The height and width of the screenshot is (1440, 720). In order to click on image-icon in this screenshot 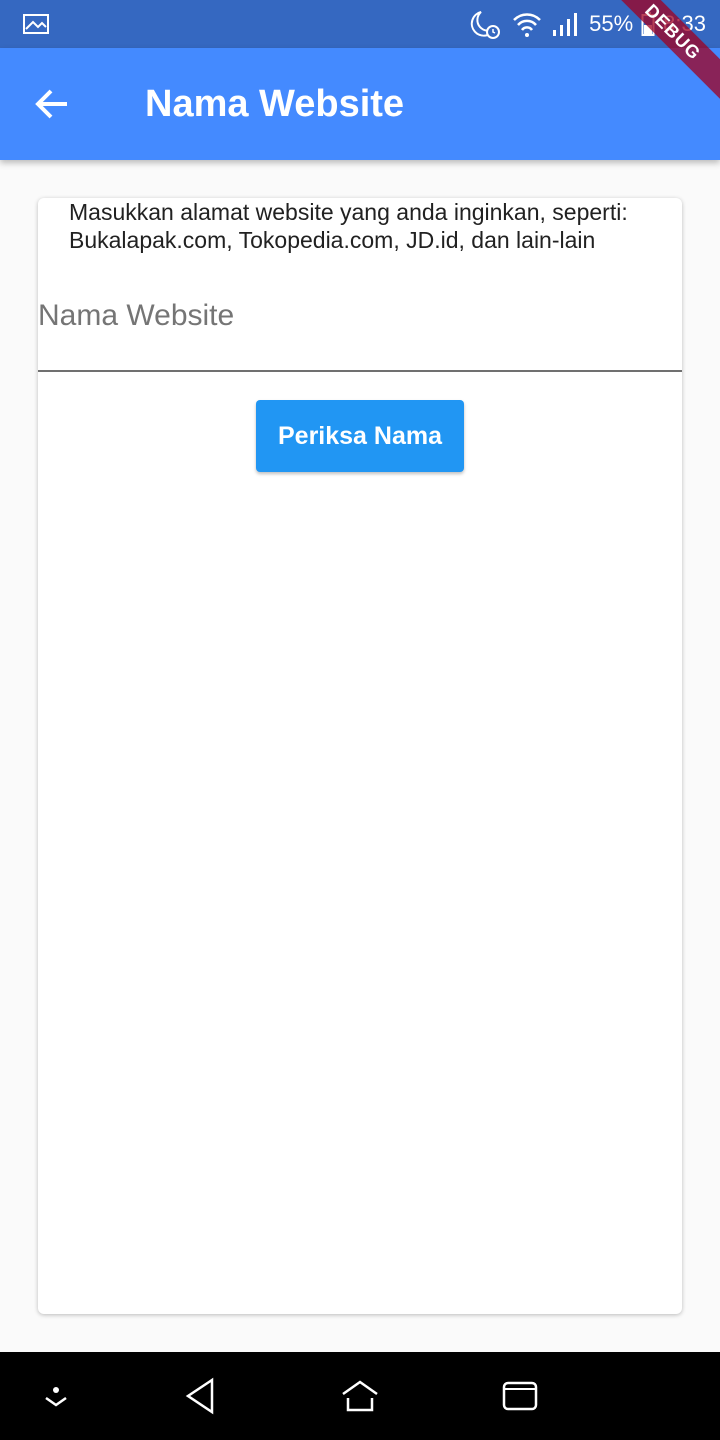, I will do `click(36, 24)`.